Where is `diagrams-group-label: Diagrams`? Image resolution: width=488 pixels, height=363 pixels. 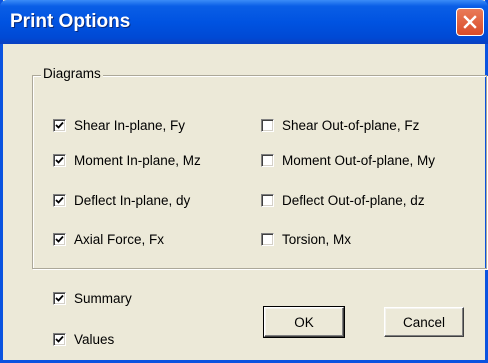 diagrams-group-label: Diagrams is located at coordinates (72, 74).